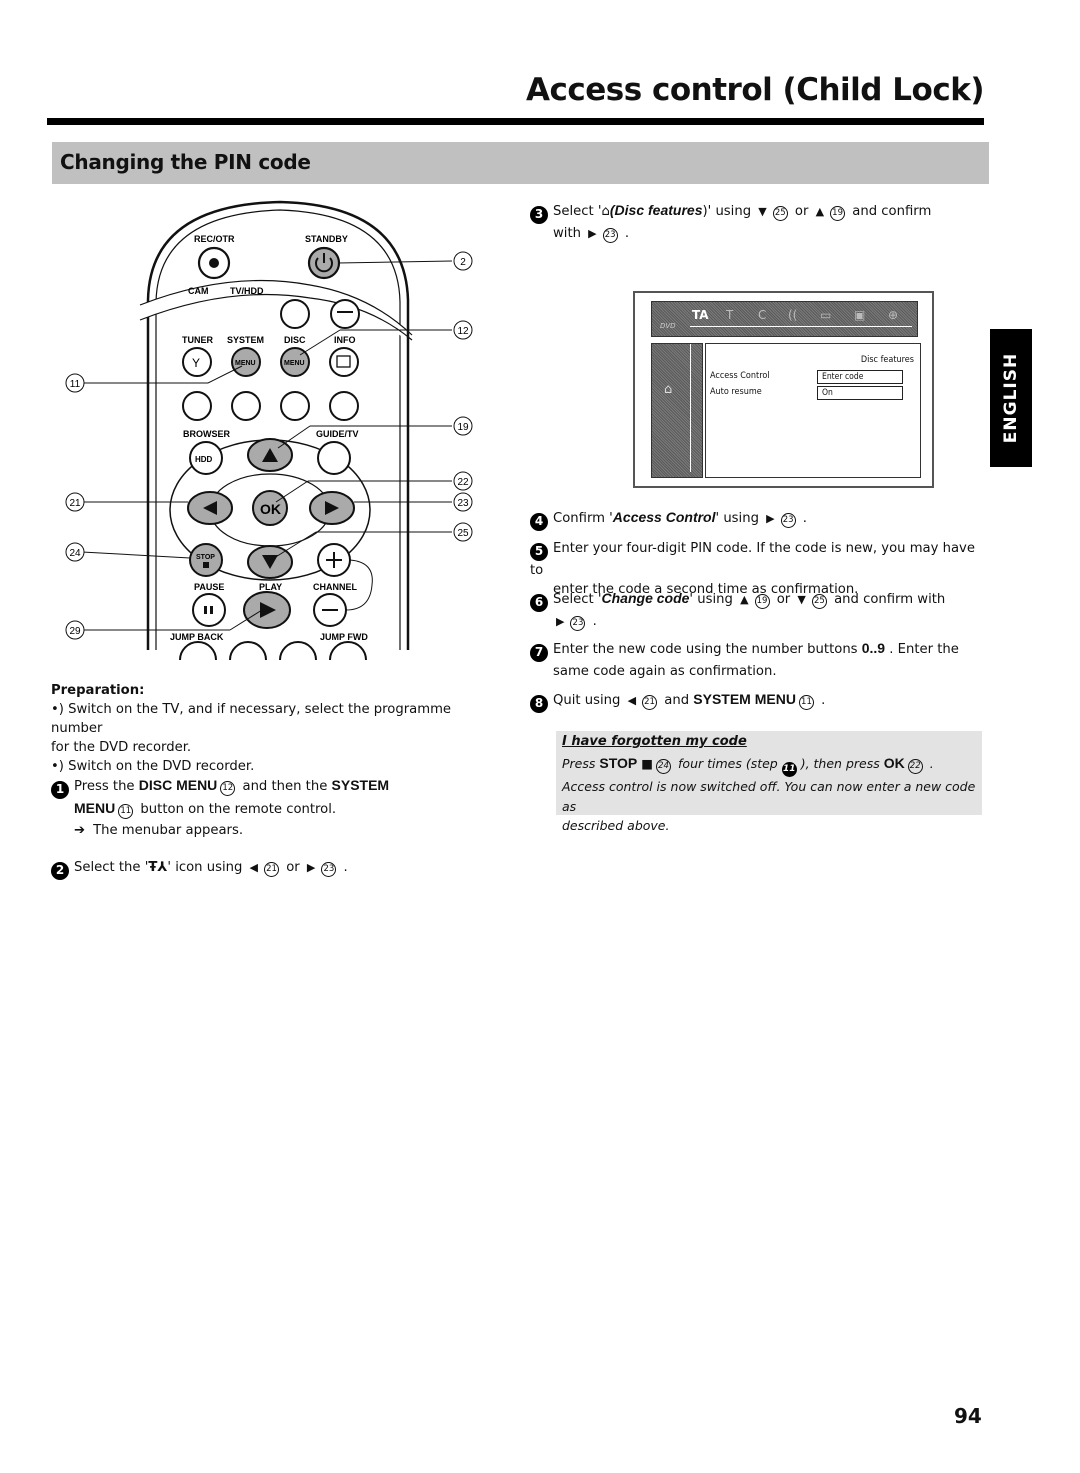 This screenshot has height=1473, width=1080. Describe the element at coordinates (294, 363) in the screenshot. I see `disc-menu-label: MENU` at that location.